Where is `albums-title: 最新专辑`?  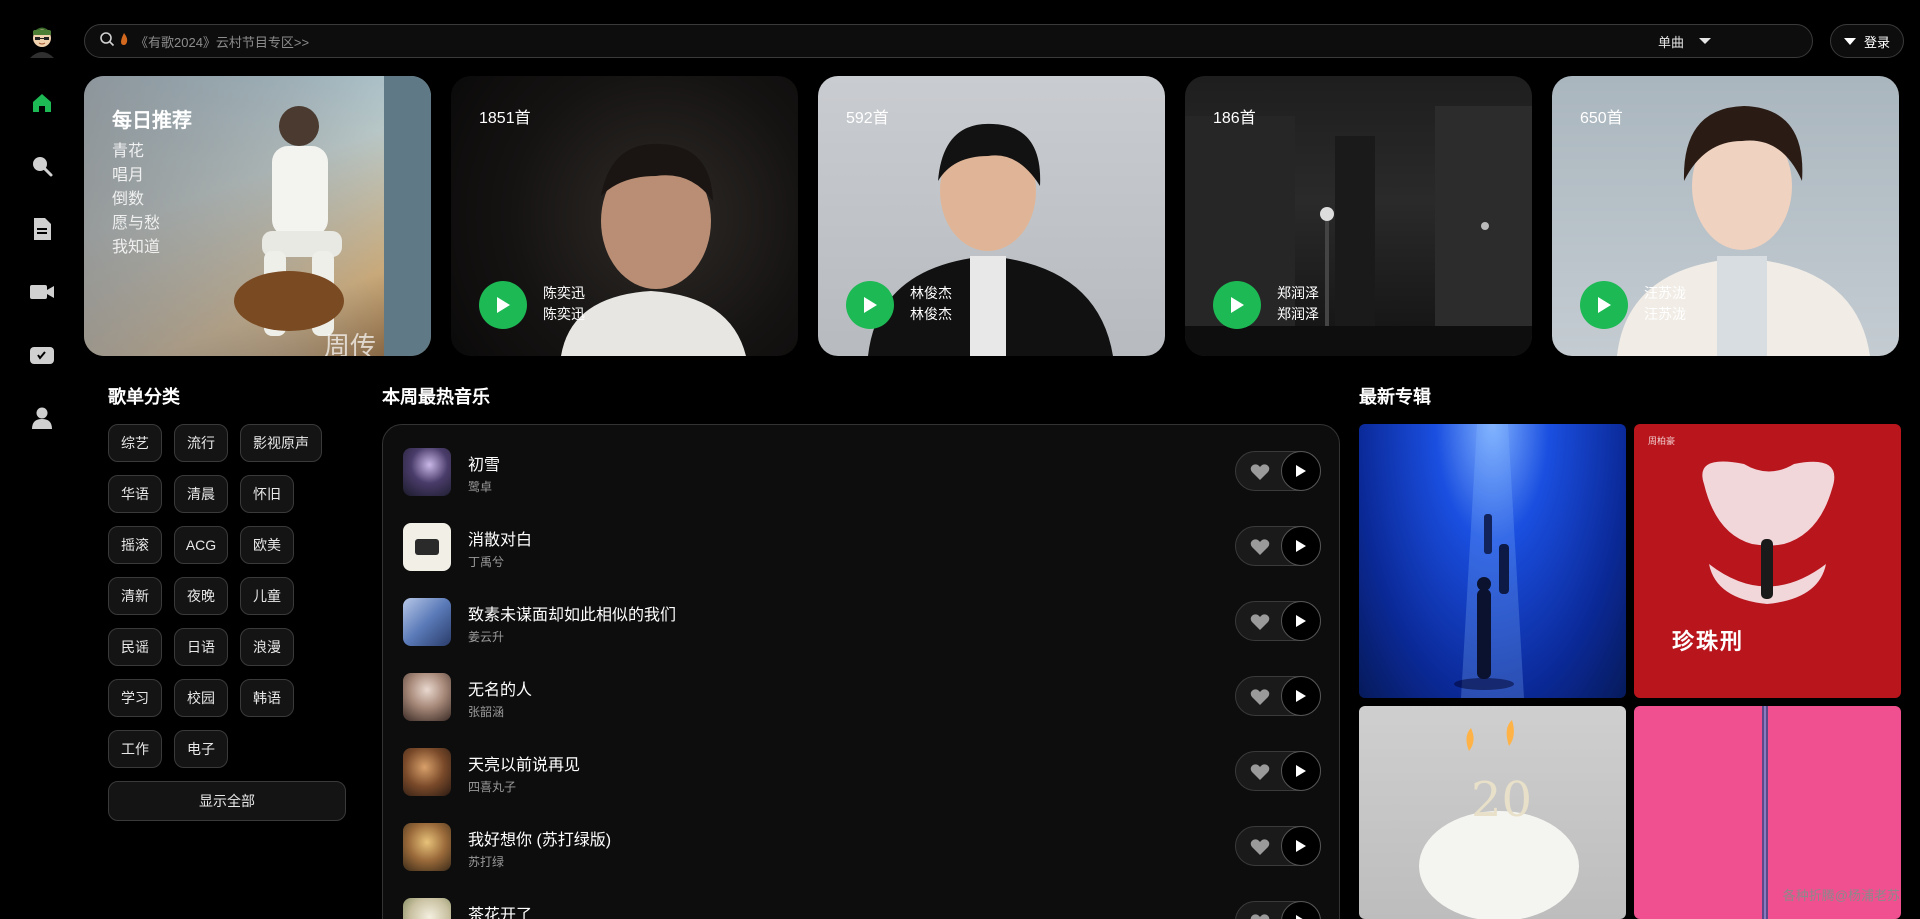
albums-title: 最新专辑 is located at coordinates (1395, 397).